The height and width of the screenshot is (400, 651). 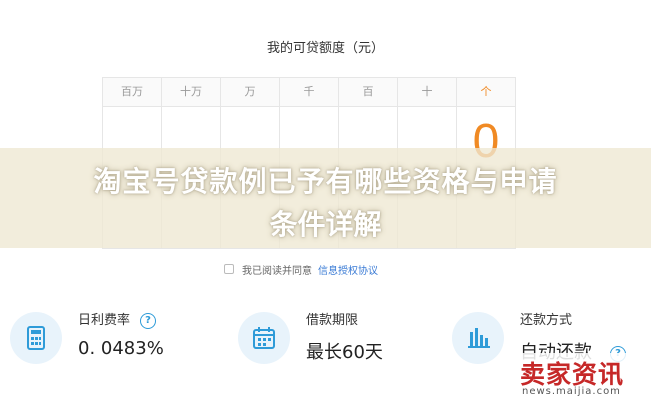 I want to click on digit-header: 万, so click(x=250, y=92).